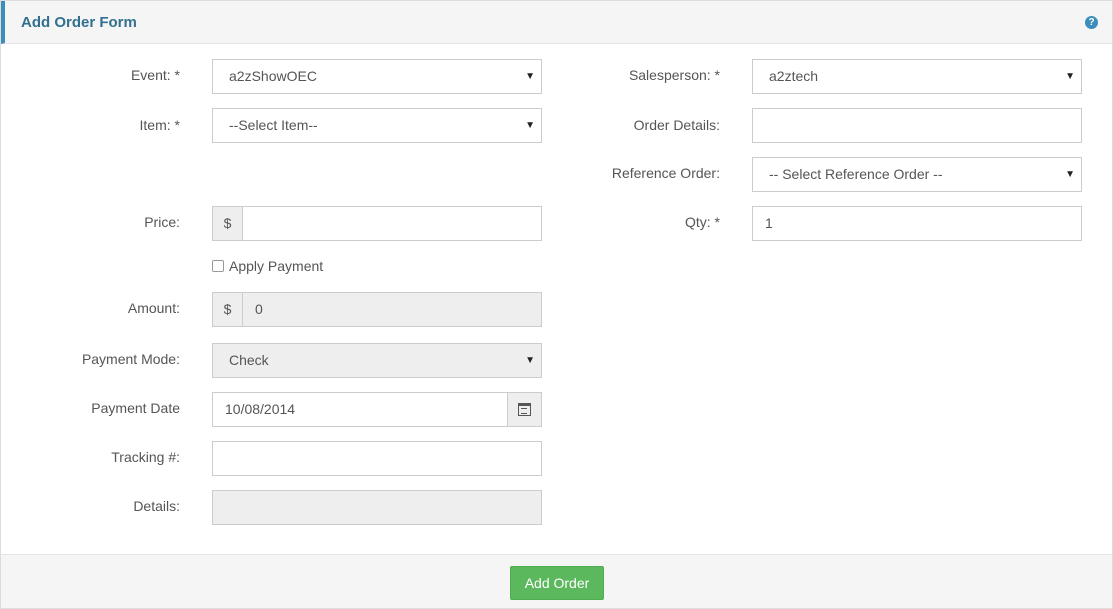 This screenshot has width=1113, height=609. I want to click on amount-input: 0, so click(392, 309).